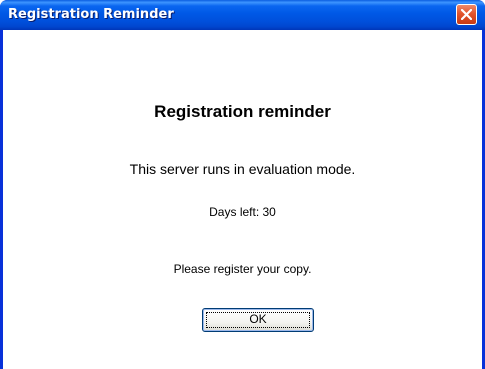 This screenshot has height=369, width=485. What do you see at coordinates (242, 269) in the screenshot?
I see `register-prompt-text: Please register your copy.` at bounding box center [242, 269].